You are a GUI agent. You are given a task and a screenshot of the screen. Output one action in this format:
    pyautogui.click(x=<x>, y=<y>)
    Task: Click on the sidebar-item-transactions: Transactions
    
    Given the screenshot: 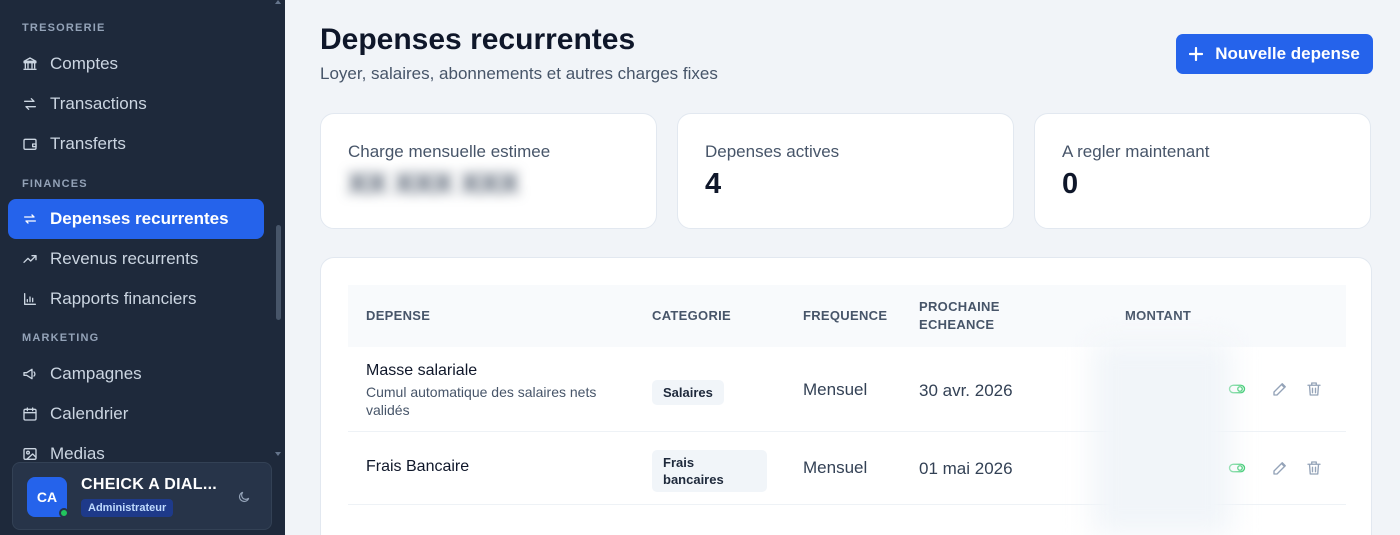 What is the action you would take?
    pyautogui.click(x=136, y=104)
    